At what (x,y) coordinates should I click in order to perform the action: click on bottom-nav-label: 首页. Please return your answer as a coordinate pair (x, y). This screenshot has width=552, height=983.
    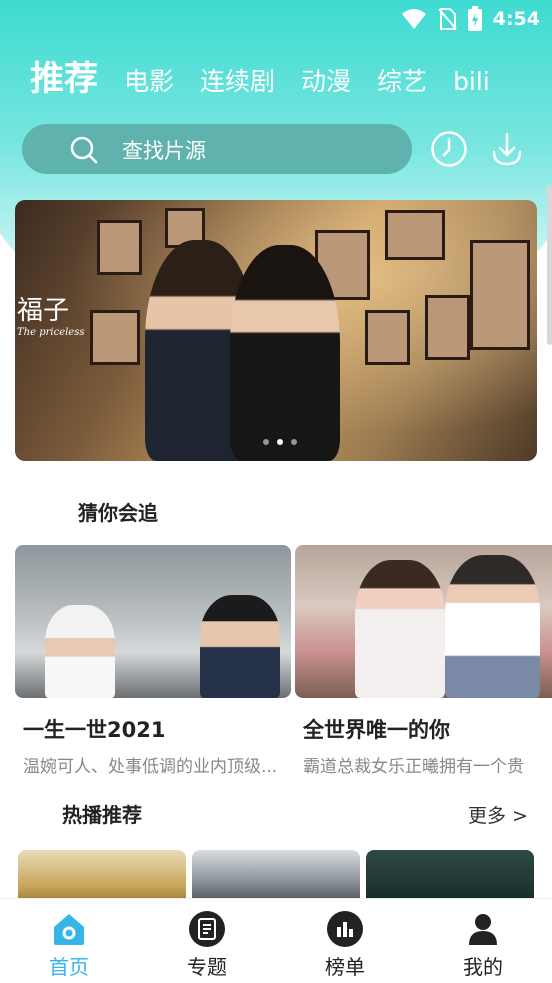
    Looking at the image, I should click on (69, 967).